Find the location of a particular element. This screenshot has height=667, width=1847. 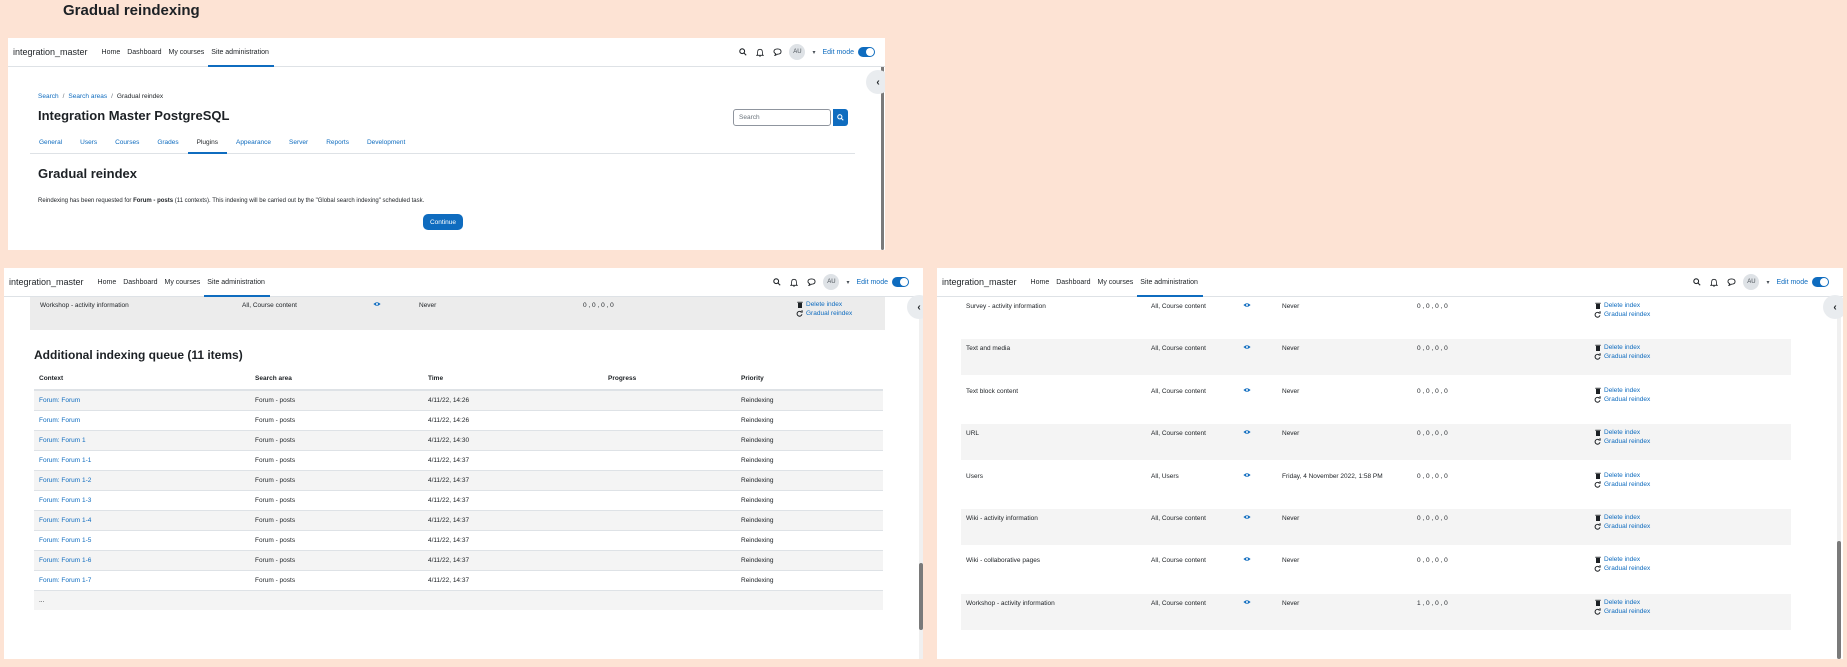

cell-area: Forum - posts is located at coordinates (336, 399).